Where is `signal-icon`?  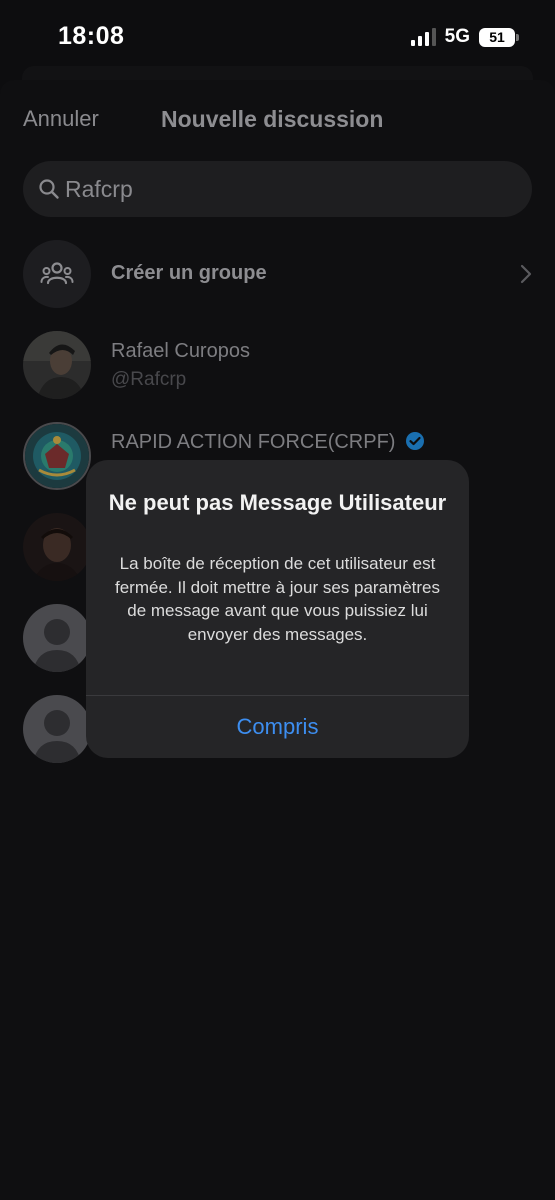
signal-icon is located at coordinates (423, 37).